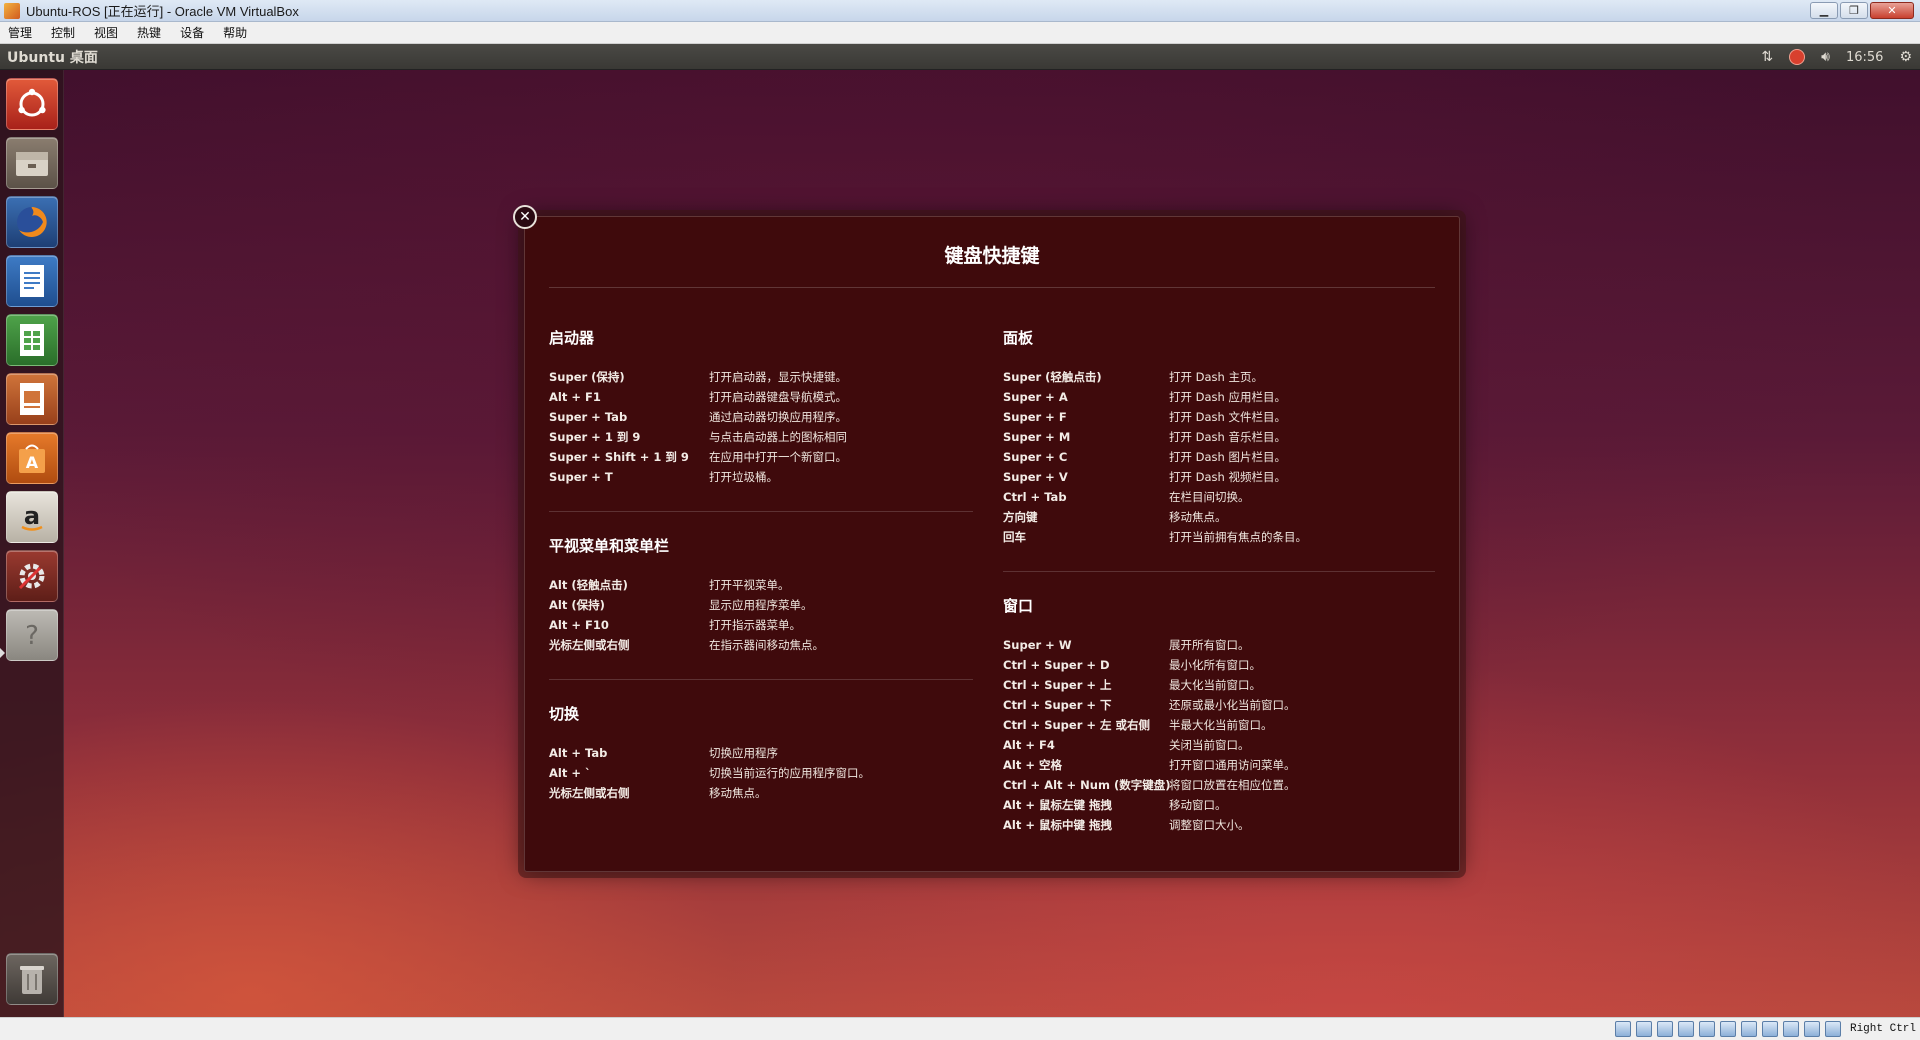 This screenshot has height=1040, width=1920. What do you see at coordinates (587, 377) in the screenshot?
I see `shortcut-key: Super (保持)` at bounding box center [587, 377].